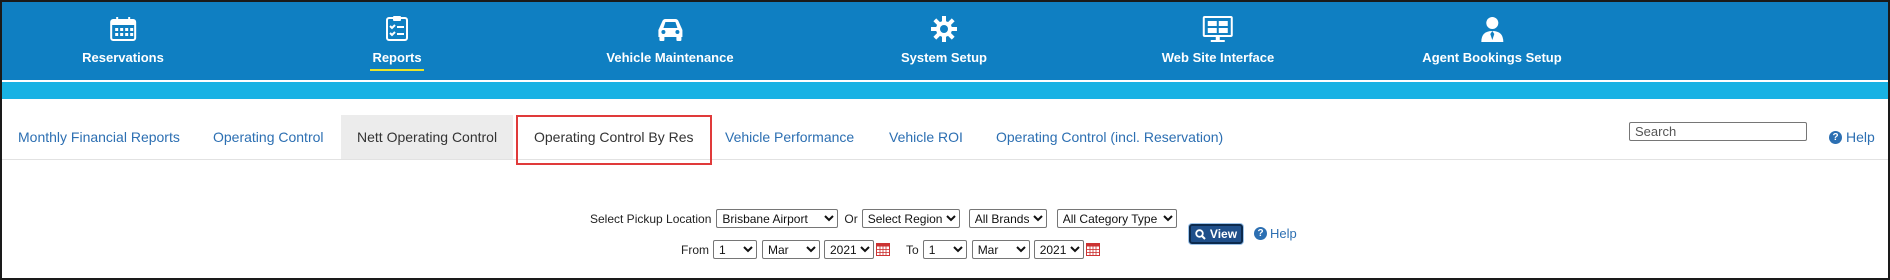  I want to click on accent-stripe, so click(945, 90).